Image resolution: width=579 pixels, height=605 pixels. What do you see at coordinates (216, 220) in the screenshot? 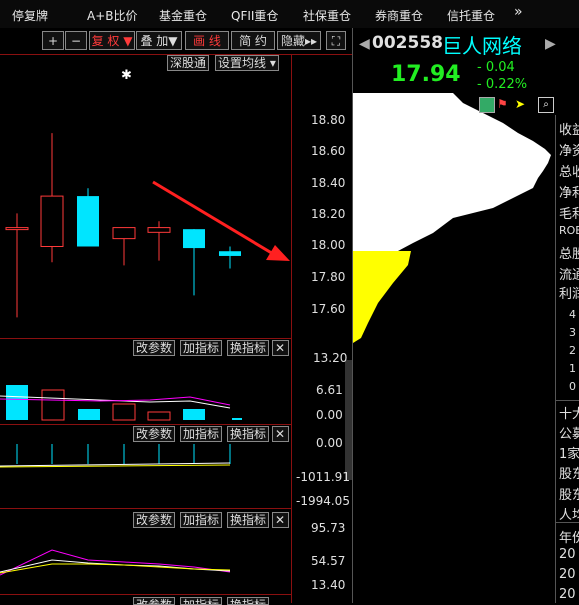
I see `trend-arrow-line` at bounding box center [216, 220].